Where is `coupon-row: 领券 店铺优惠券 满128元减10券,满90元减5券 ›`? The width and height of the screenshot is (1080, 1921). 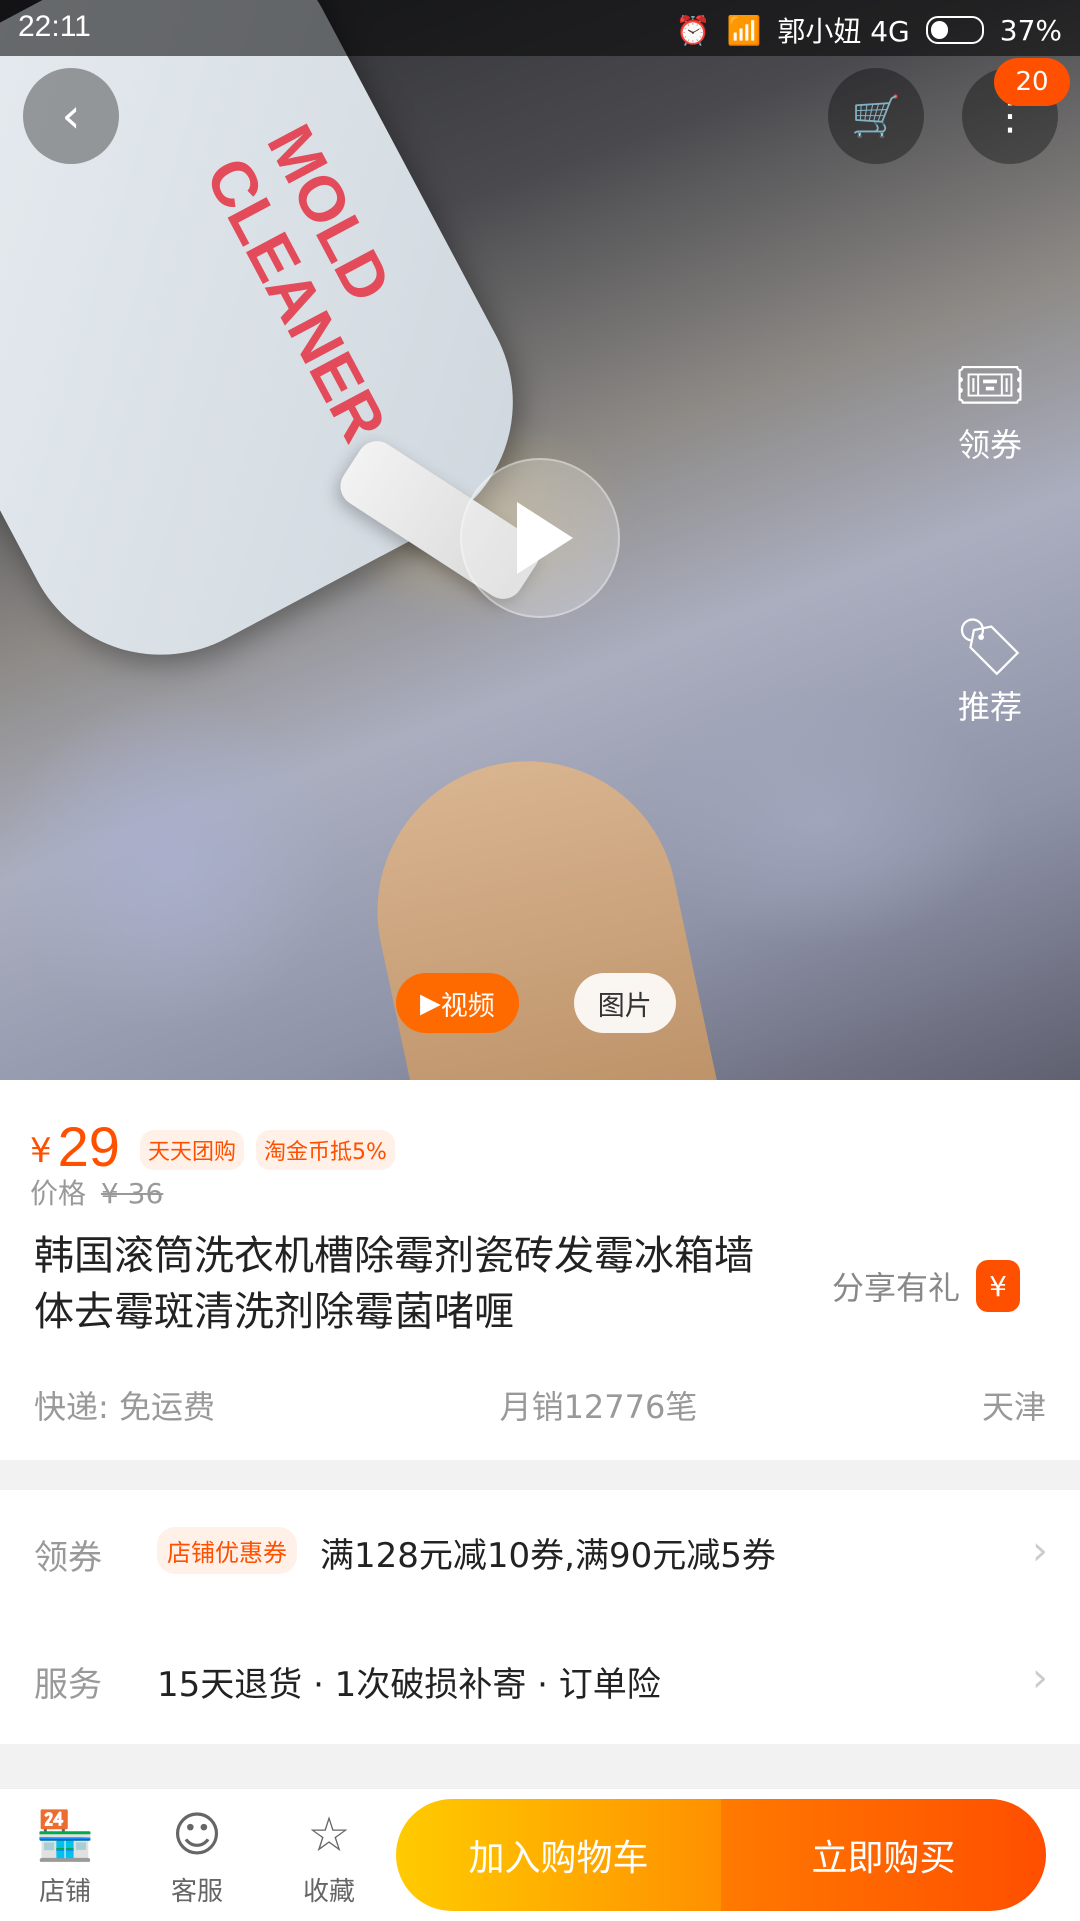
coupon-row: 领券 店铺优惠券 满128元减10券,满90元减5券 › is located at coordinates (540, 1553).